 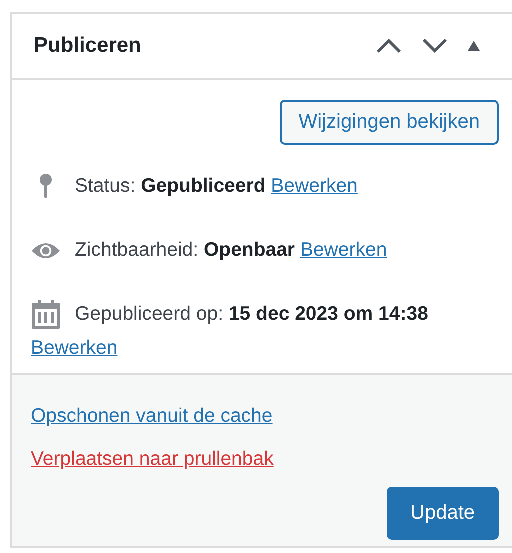 I want to click on chevron-up-icon, so click(x=389, y=46).